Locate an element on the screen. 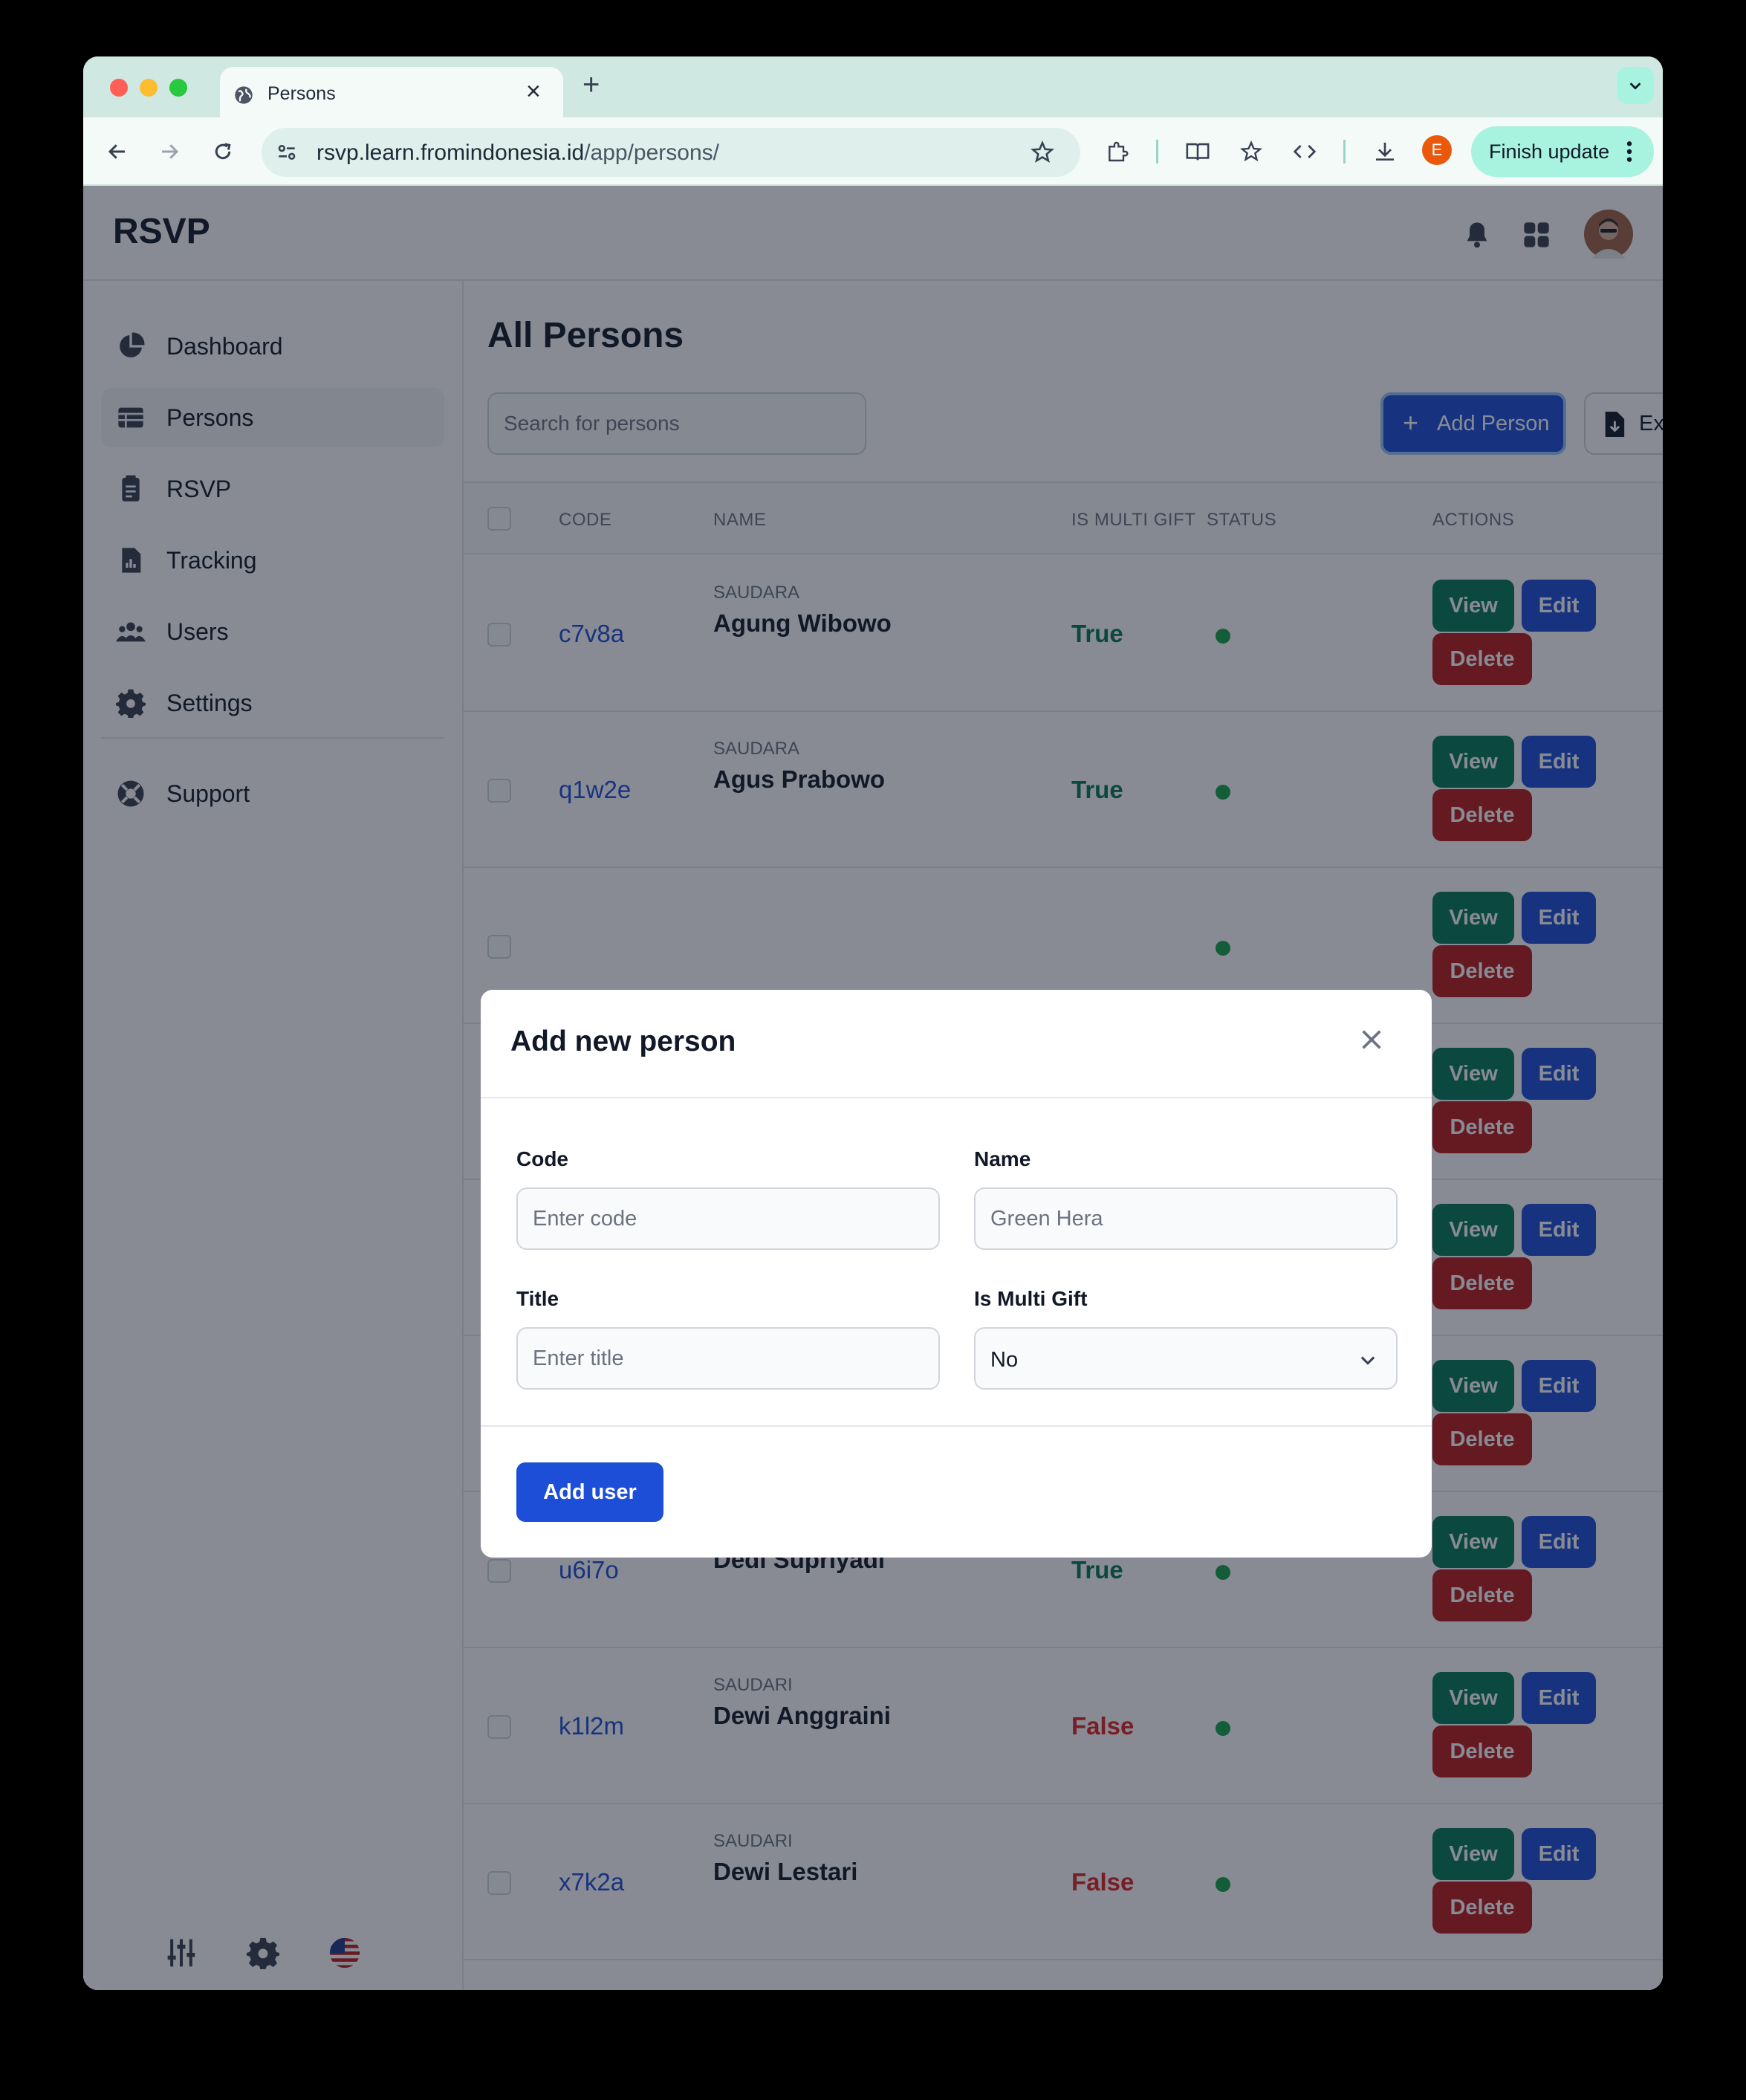  new-tab-button: + is located at coordinates (591, 85).